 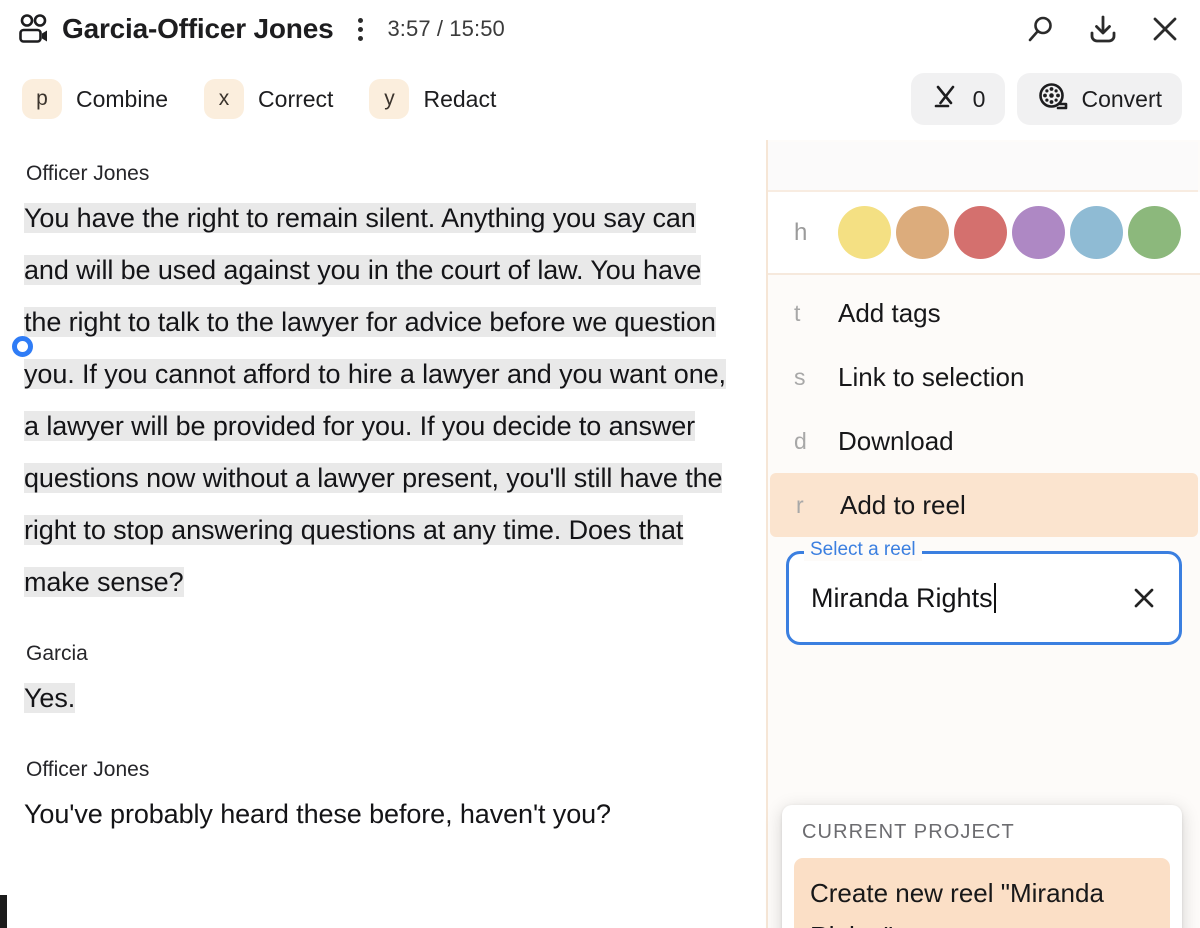 I want to click on menu-item-download: d Download, so click(x=984, y=441).